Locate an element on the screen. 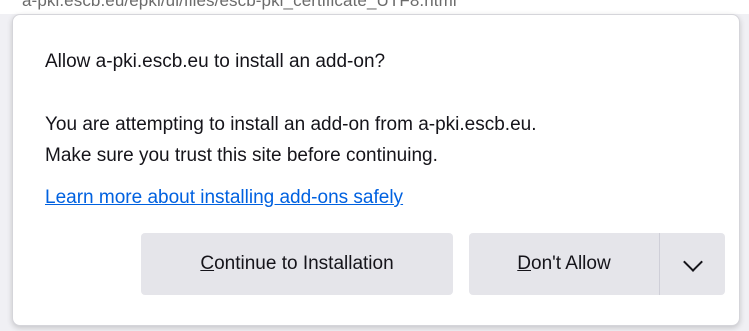  more-options-dropdown-button is located at coordinates (692, 264).